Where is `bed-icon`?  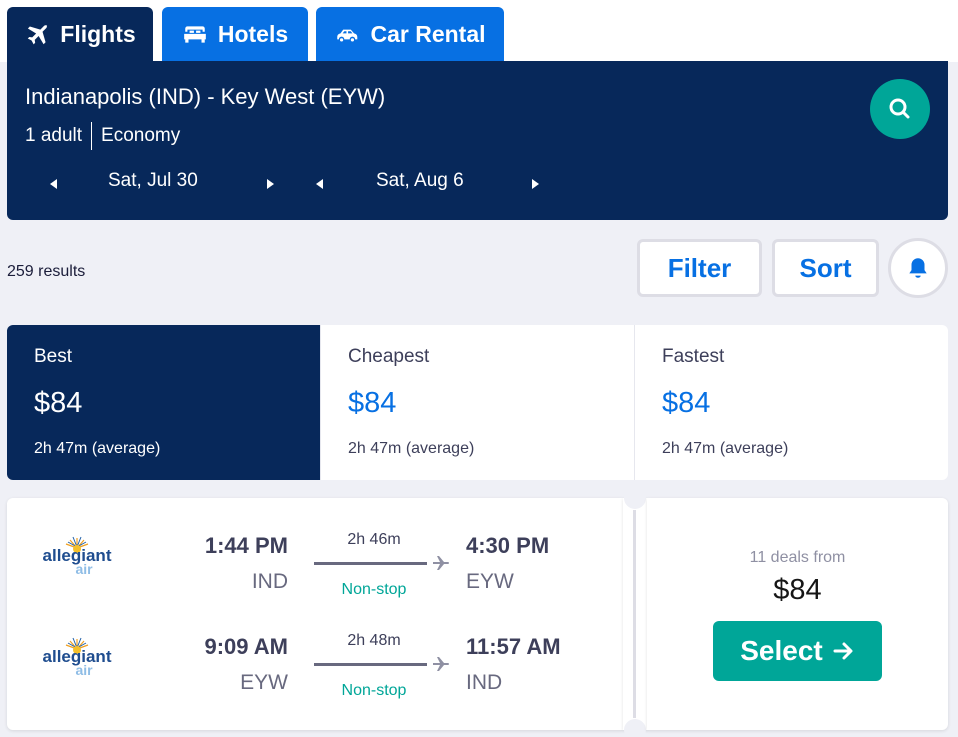 bed-icon is located at coordinates (195, 34).